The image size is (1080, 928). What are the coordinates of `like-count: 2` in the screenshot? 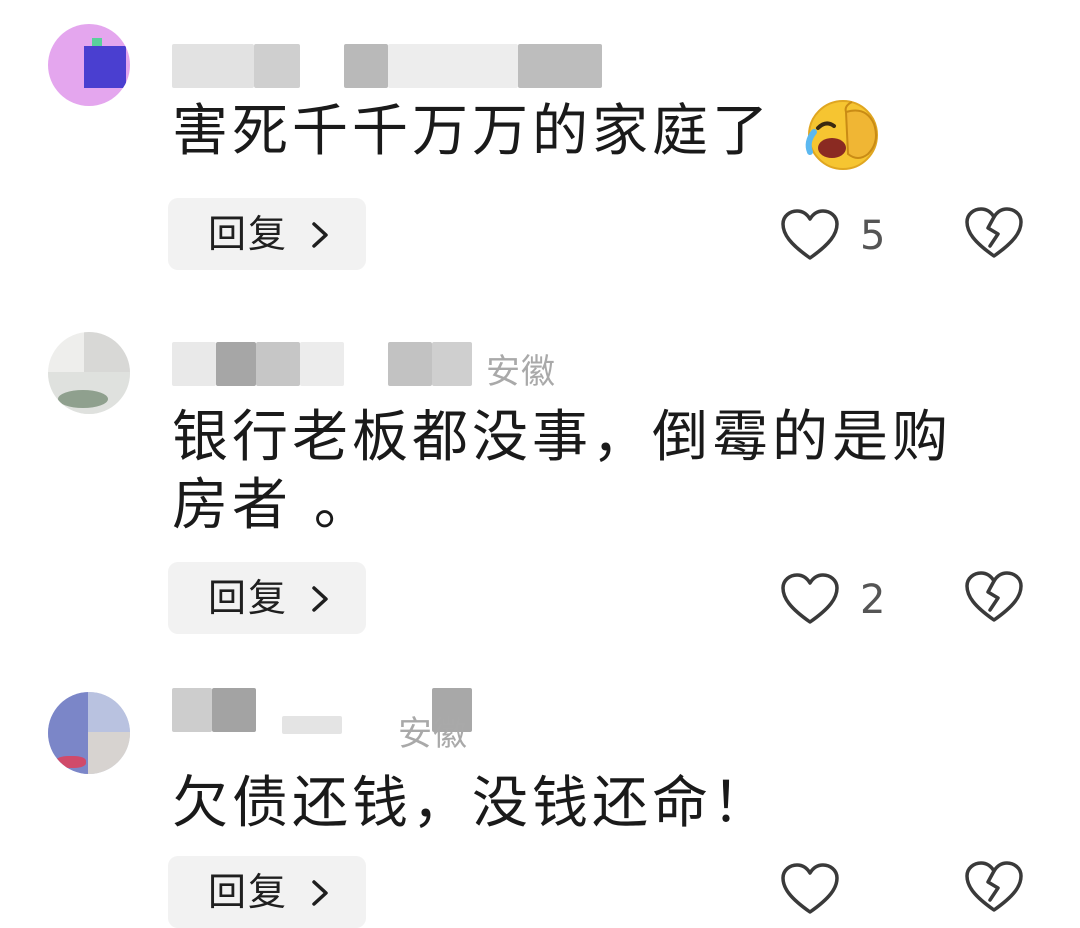 It's located at (873, 600).